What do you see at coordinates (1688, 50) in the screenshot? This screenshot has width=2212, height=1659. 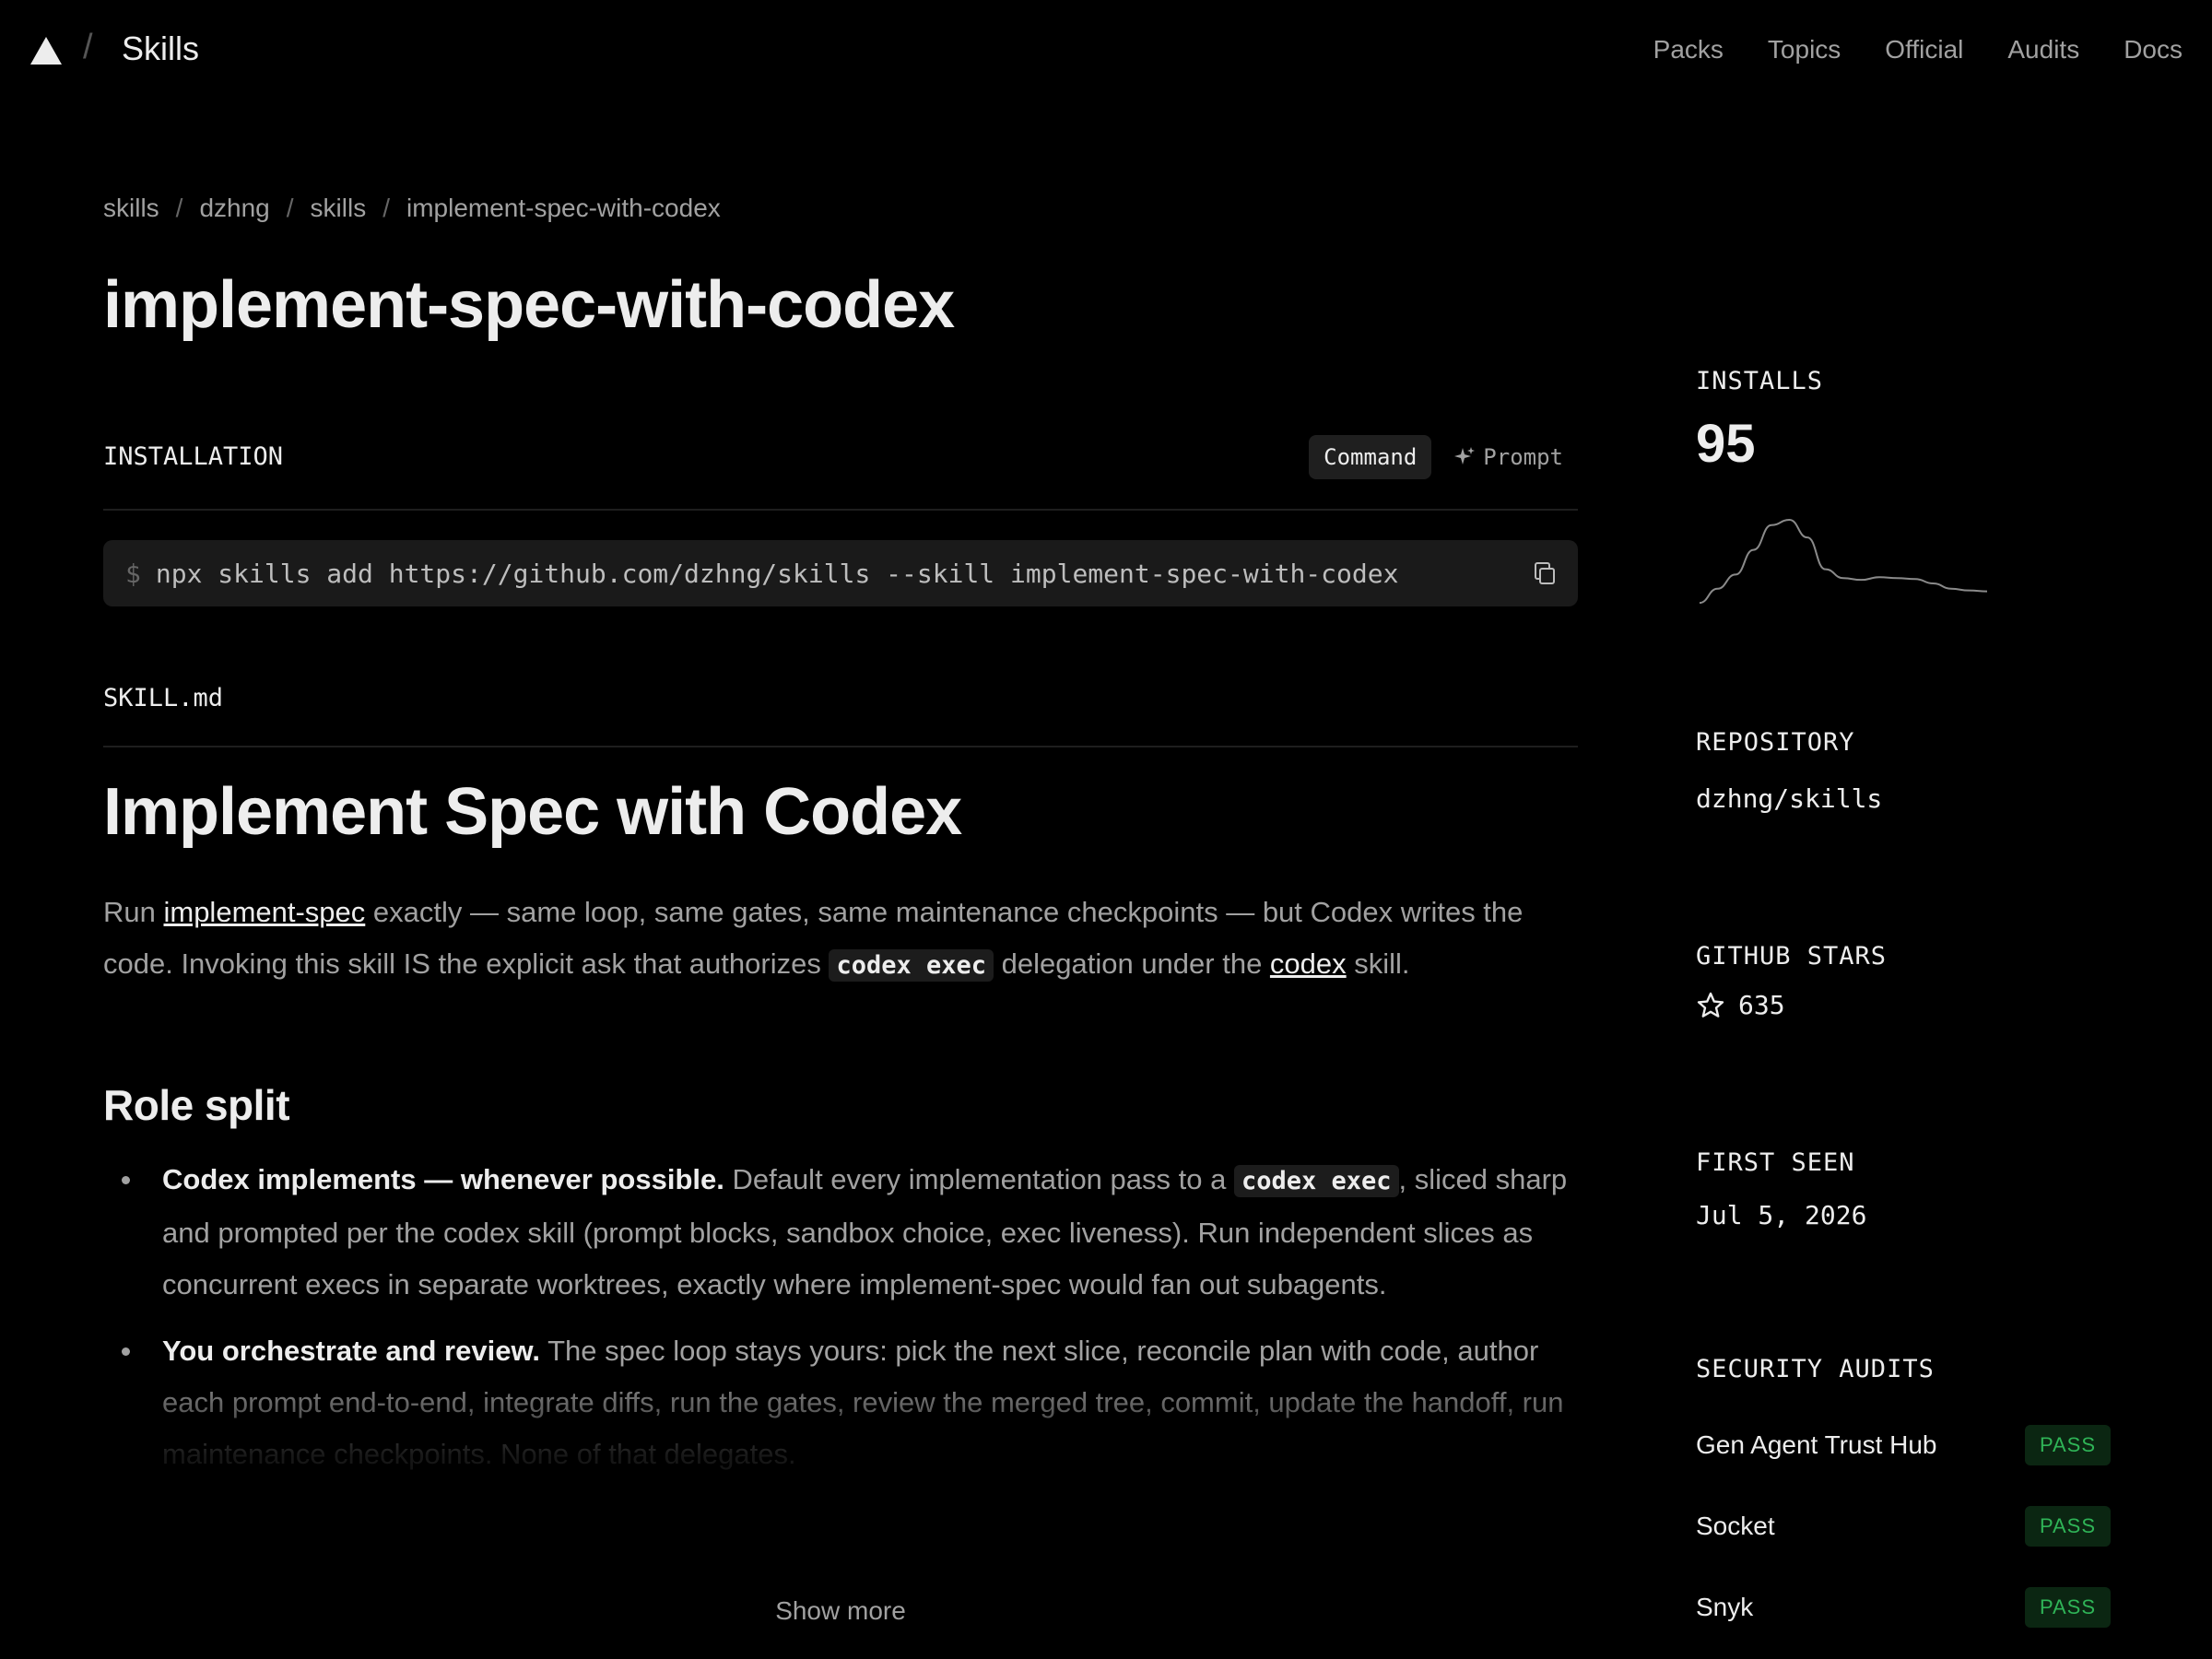 I see `nav-link-packs: Packs` at bounding box center [1688, 50].